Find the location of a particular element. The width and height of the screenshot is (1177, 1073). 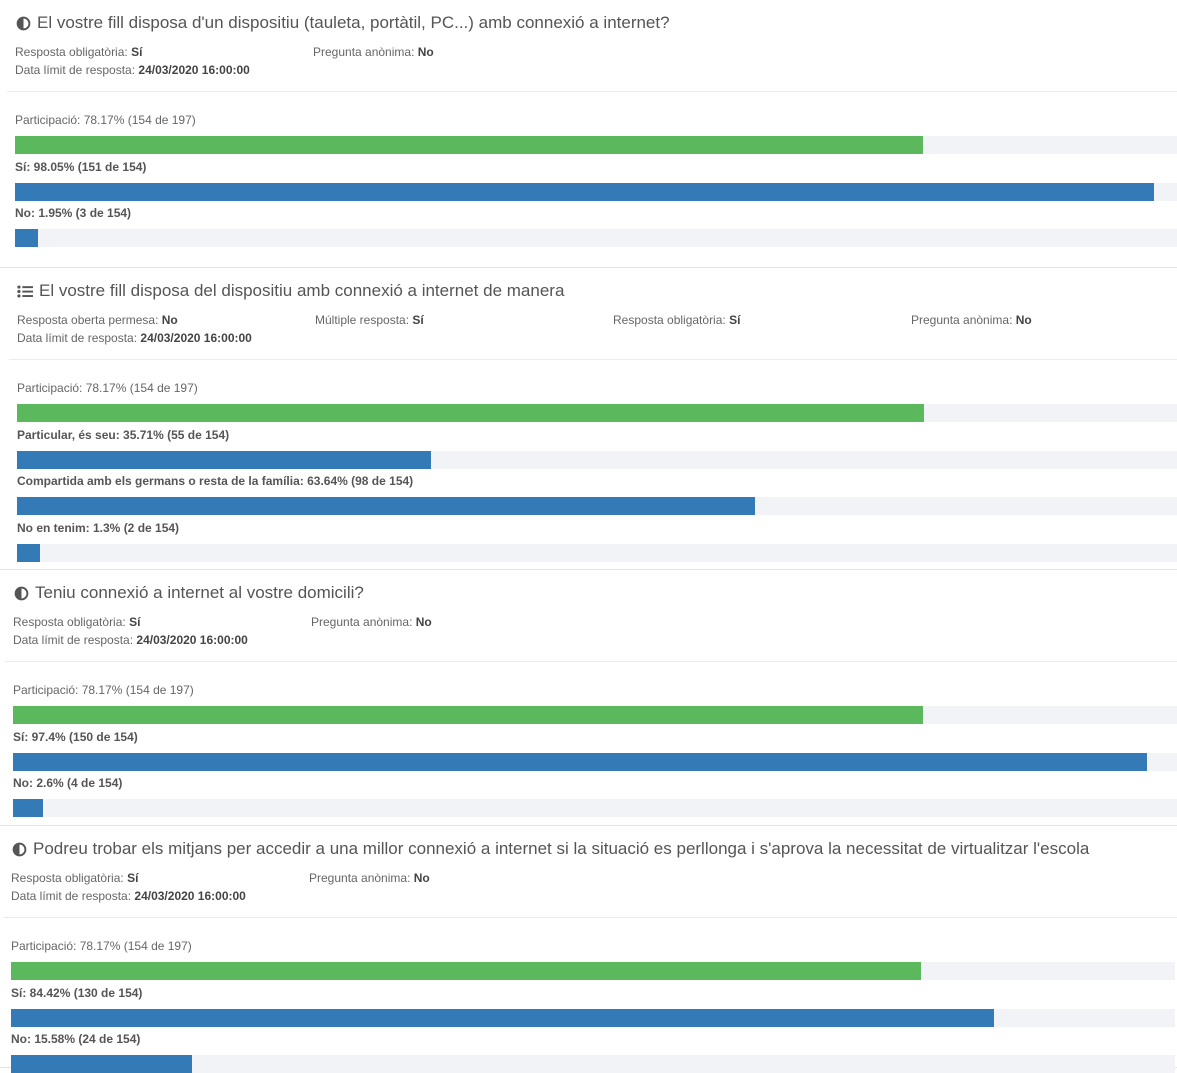

meta-field: Resposta oberta permesa: No is located at coordinates (97, 320).